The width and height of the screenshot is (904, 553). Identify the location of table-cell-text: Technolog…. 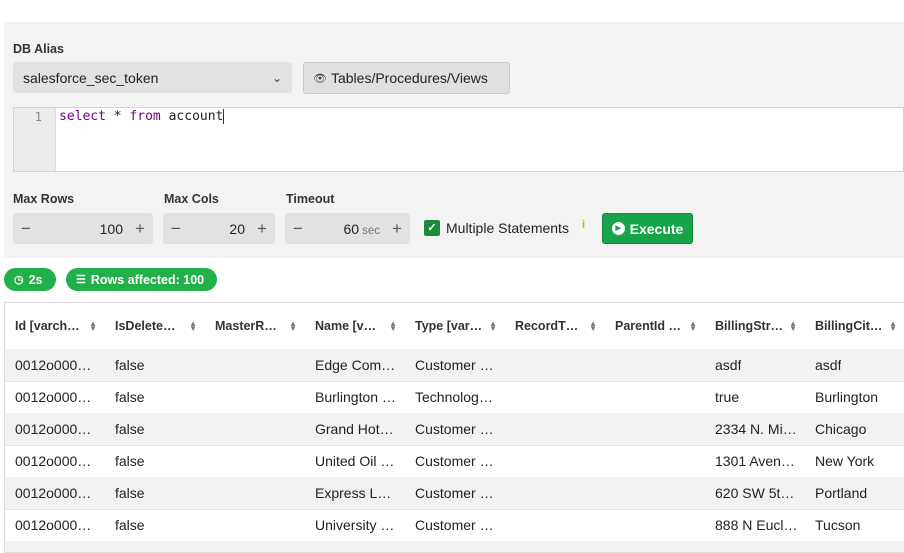
(454, 397).